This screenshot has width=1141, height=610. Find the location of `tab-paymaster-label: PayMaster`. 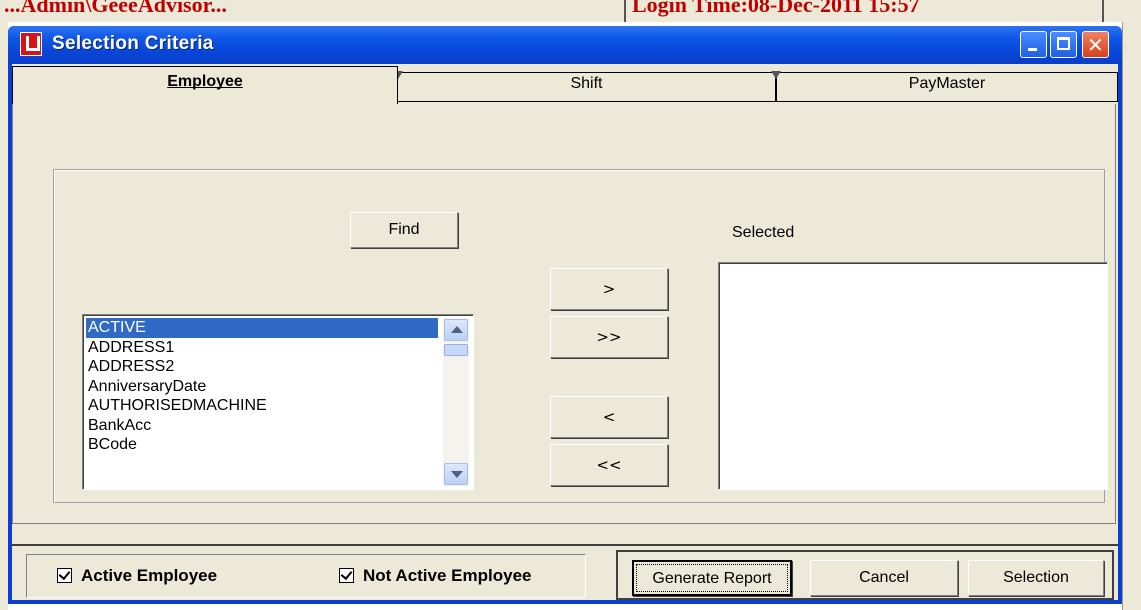

tab-paymaster-label: PayMaster is located at coordinates (947, 83).